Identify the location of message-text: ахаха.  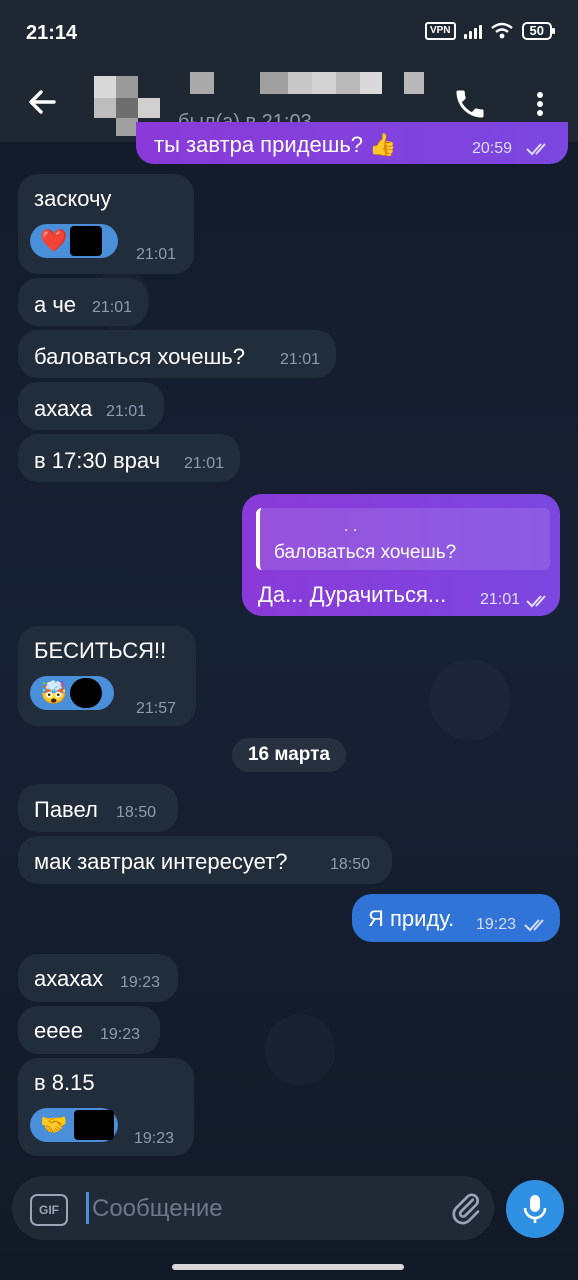
(63, 408).